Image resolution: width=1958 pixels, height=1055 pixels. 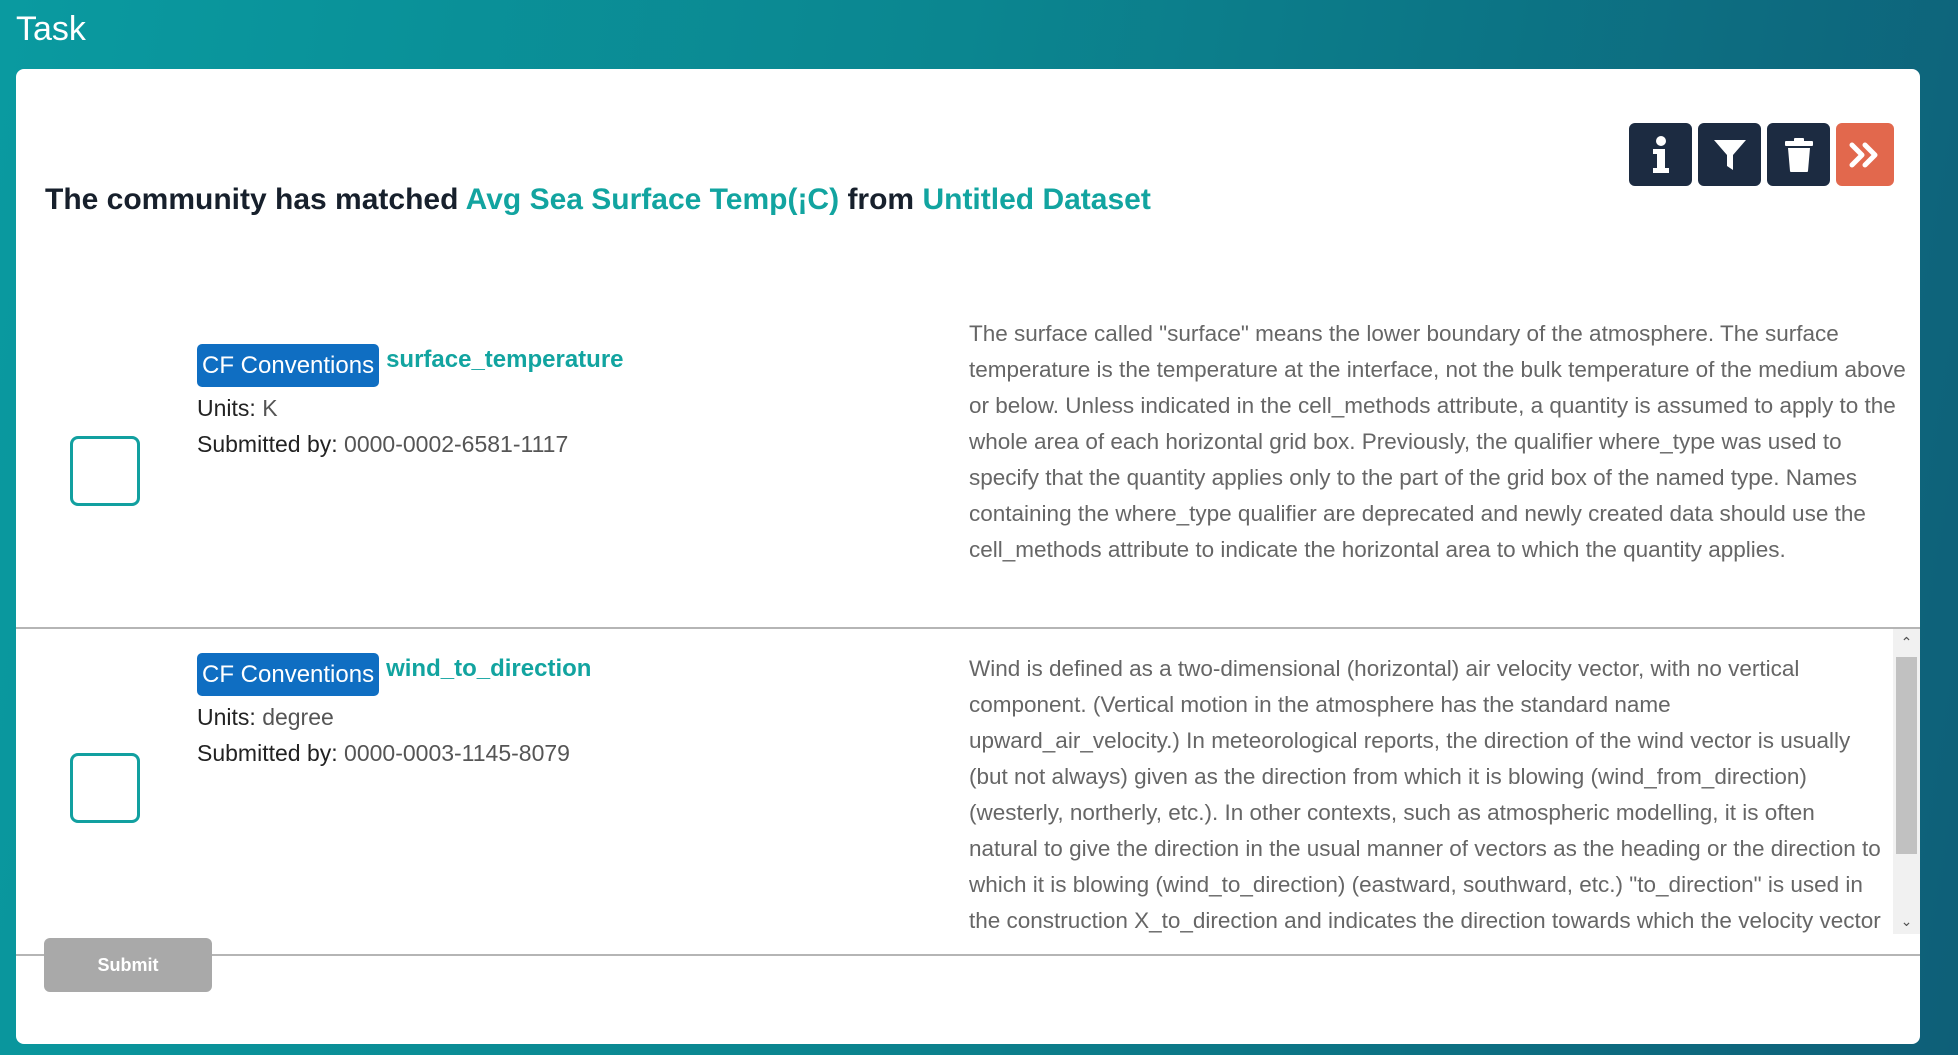 What do you see at coordinates (394, 717) in the screenshot?
I see `units-line: Units: degree` at bounding box center [394, 717].